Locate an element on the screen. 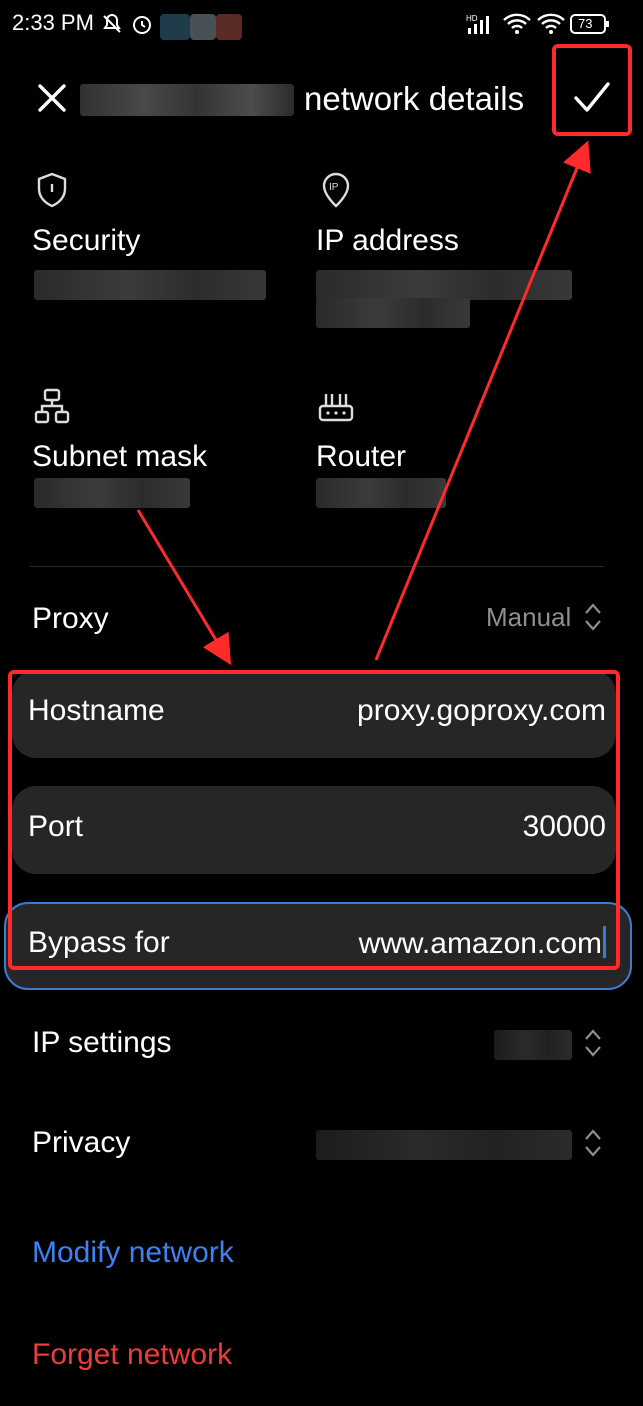 This screenshot has width=643, height=1406. privacy-value-redacted is located at coordinates (444, 1145).